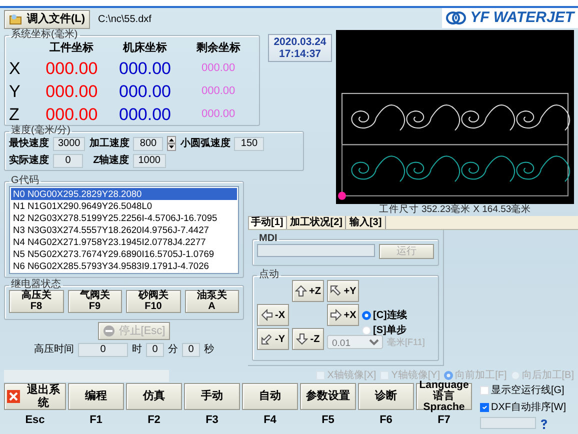  I want to click on function-button: 自动, so click(270, 396).